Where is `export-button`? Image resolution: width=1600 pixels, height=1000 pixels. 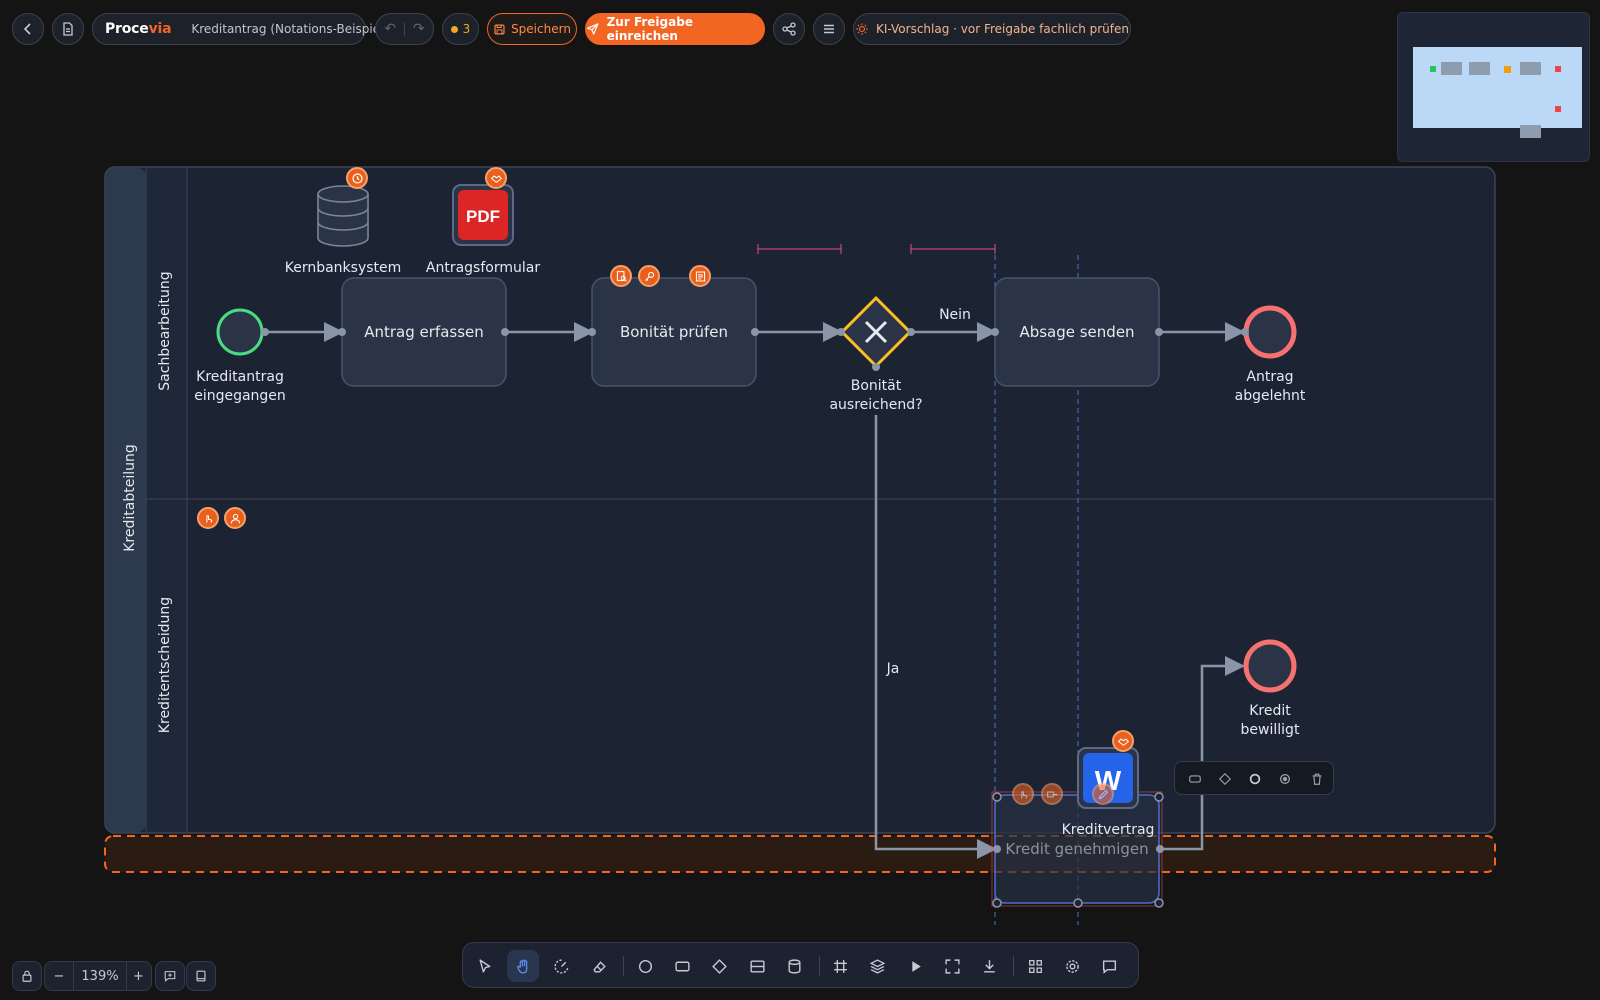
export-button is located at coordinates (989, 966).